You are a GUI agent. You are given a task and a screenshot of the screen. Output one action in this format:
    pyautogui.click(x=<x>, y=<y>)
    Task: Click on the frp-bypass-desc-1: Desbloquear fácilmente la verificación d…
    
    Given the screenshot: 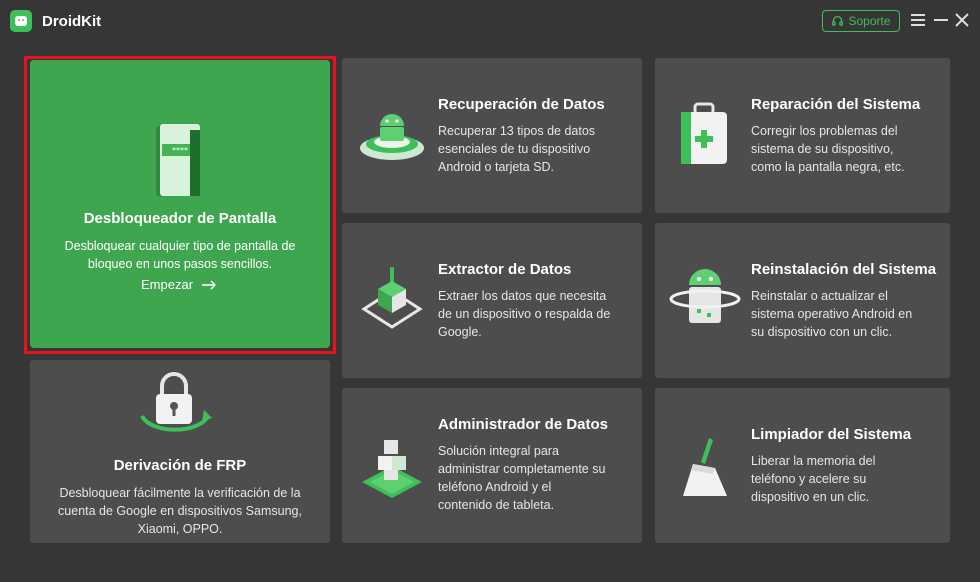 What is the action you would take?
    pyautogui.click(x=180, y=493)
    